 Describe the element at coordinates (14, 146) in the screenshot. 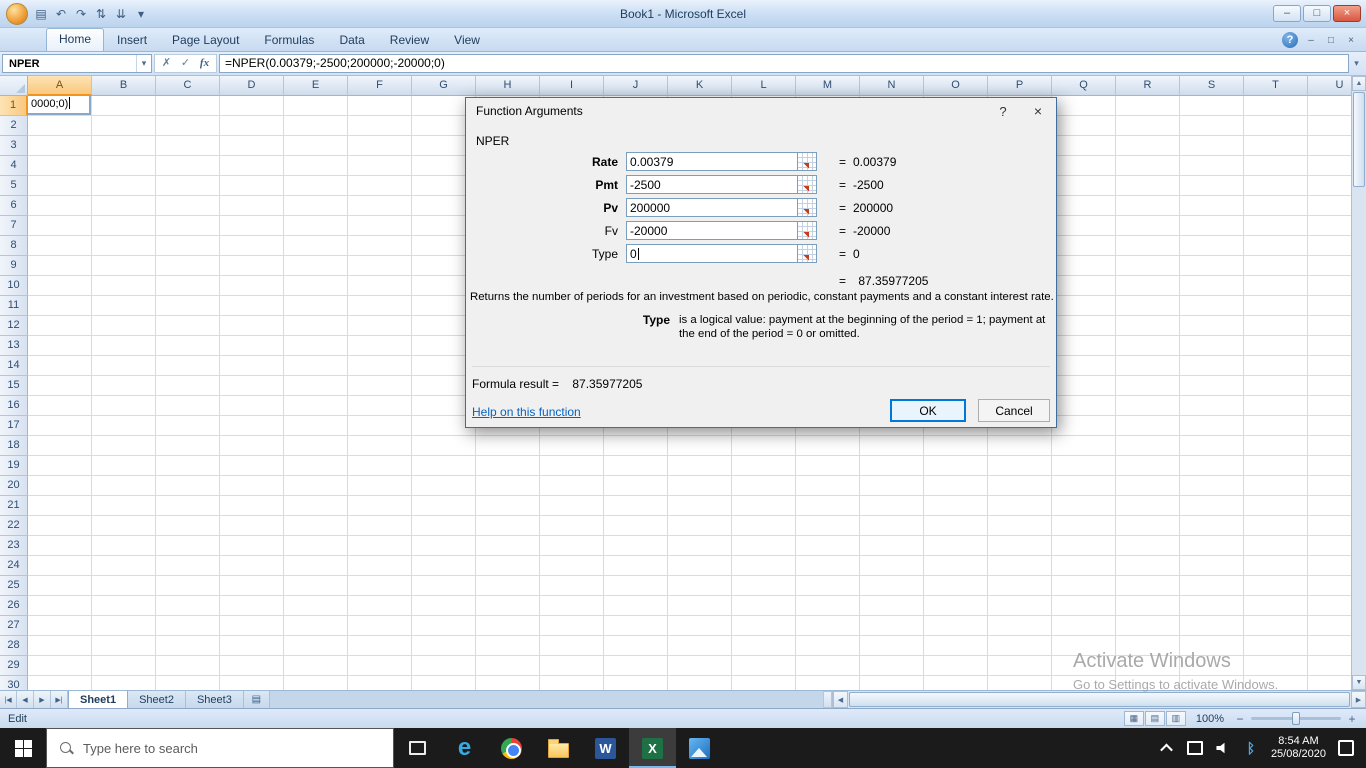

I see `row-header-3: 3` at that location.